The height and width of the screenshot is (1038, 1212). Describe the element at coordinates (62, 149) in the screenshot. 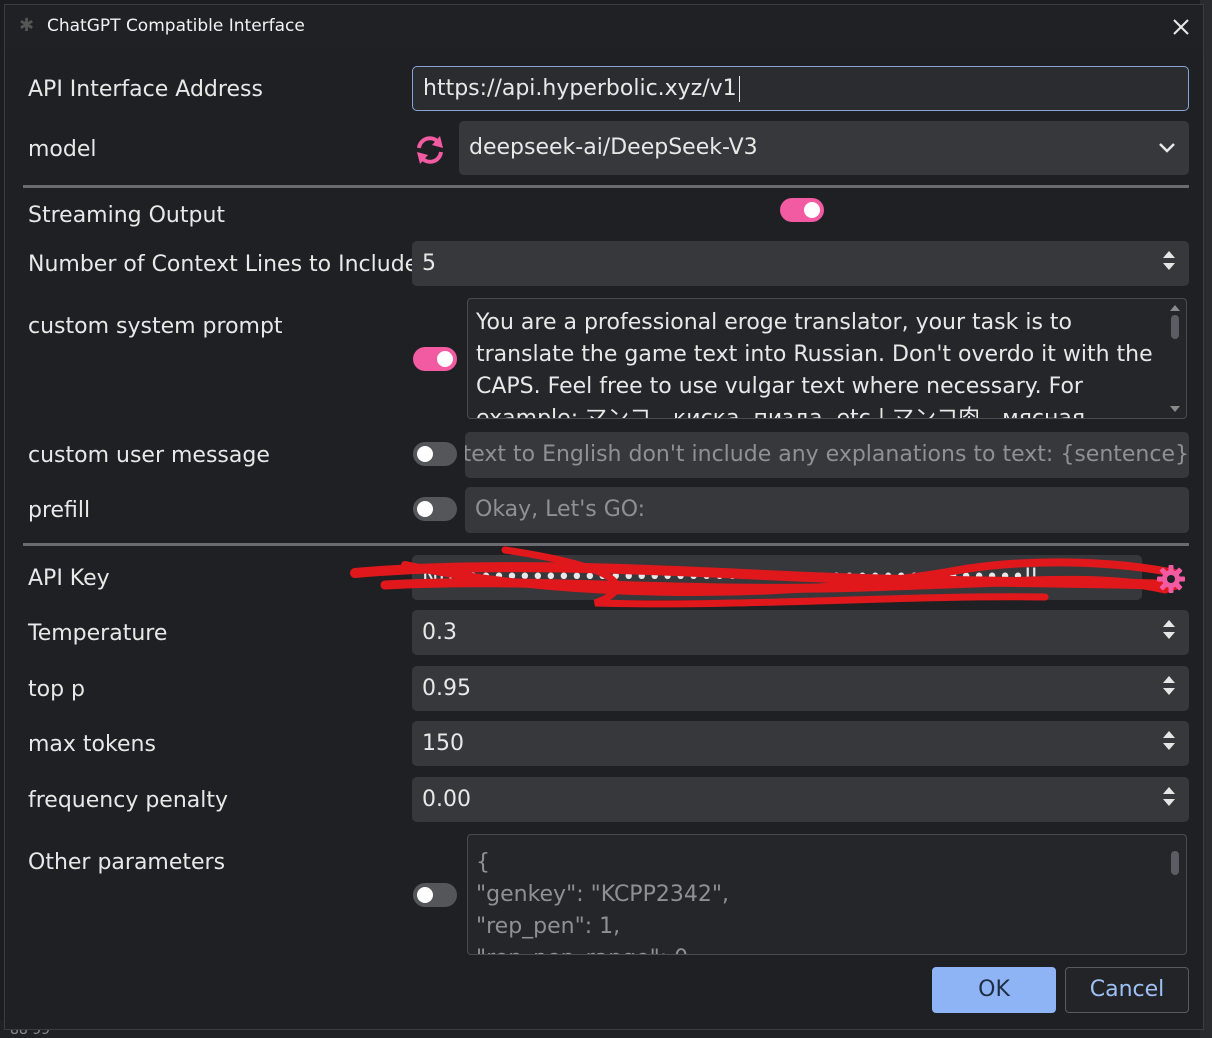

I see `model-label: model` at that location.